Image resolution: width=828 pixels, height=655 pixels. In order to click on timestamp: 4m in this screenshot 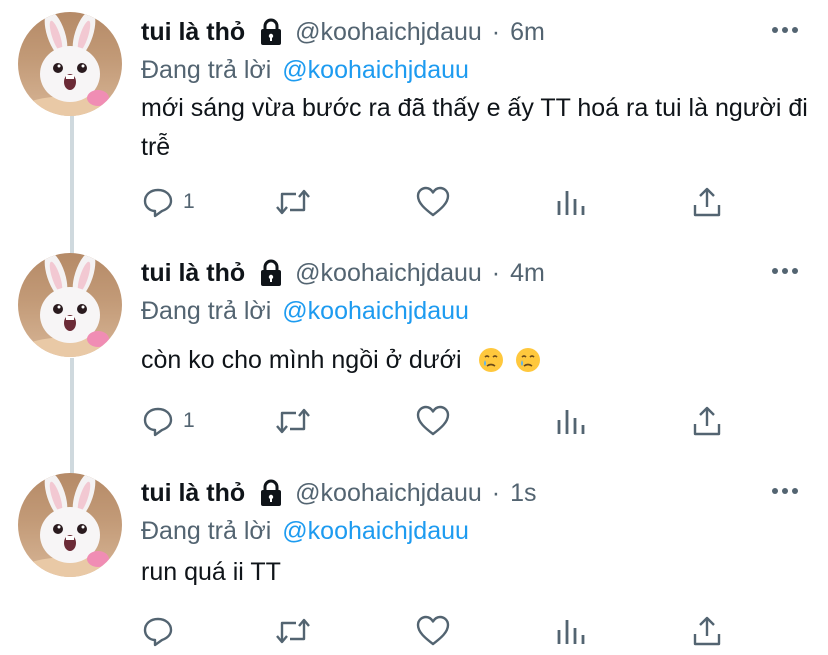, I will do `click(527, 273)`.